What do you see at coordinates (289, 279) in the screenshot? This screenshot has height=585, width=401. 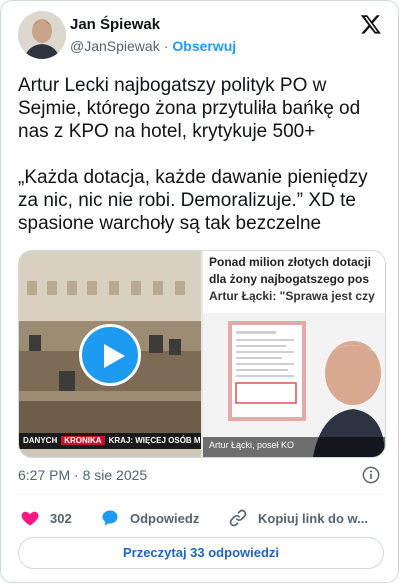 I see `photo-headline-line-2: dla żony najbogatszego pos` at bounding box center [289, 279].